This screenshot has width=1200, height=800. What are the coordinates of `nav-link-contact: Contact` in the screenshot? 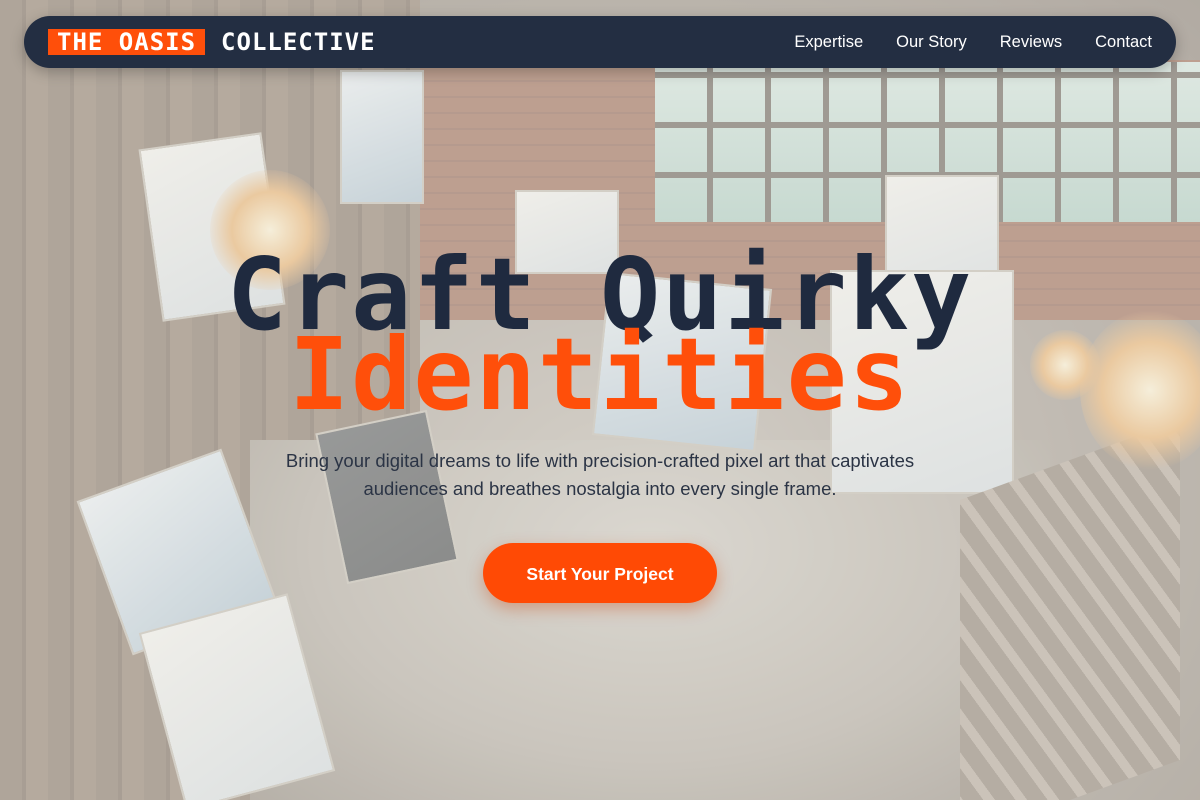 It's located at (1123, 42).